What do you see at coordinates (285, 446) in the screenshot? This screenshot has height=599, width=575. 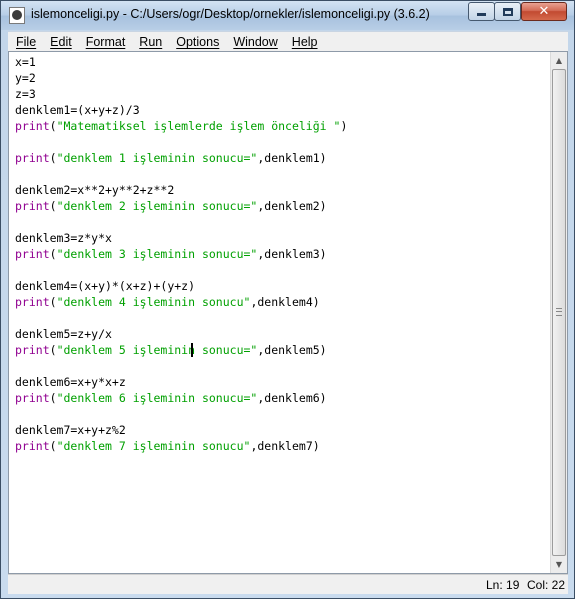 I see `code-text: ,denklem7)` at bounding box center [285, 446].